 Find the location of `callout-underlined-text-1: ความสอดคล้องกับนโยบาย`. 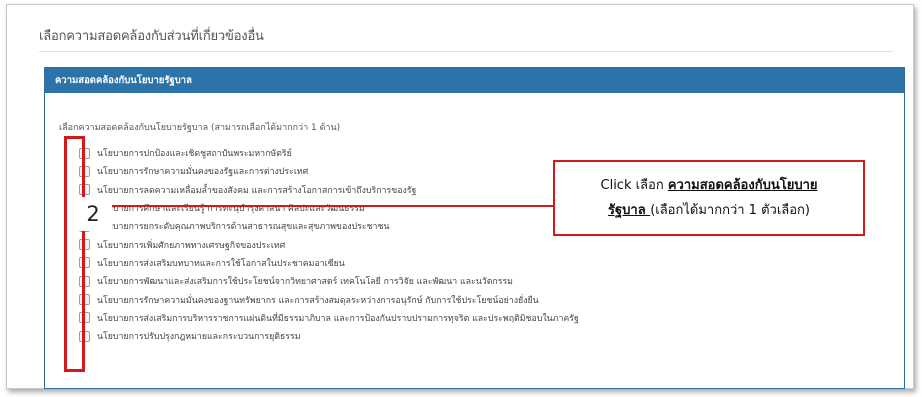

callout-underlined-text-1: ความสอดคล้องกับนโยบาย is located at coordinates (742, 185).